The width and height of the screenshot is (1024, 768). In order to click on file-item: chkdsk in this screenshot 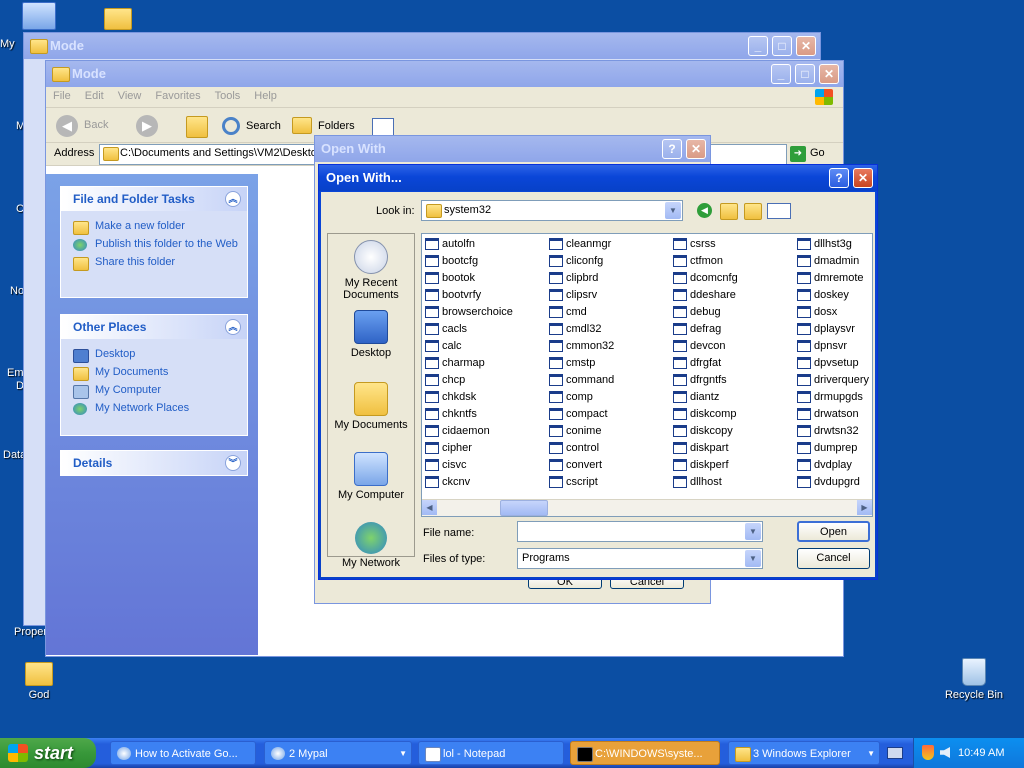, I will do `click(468, 397)`.